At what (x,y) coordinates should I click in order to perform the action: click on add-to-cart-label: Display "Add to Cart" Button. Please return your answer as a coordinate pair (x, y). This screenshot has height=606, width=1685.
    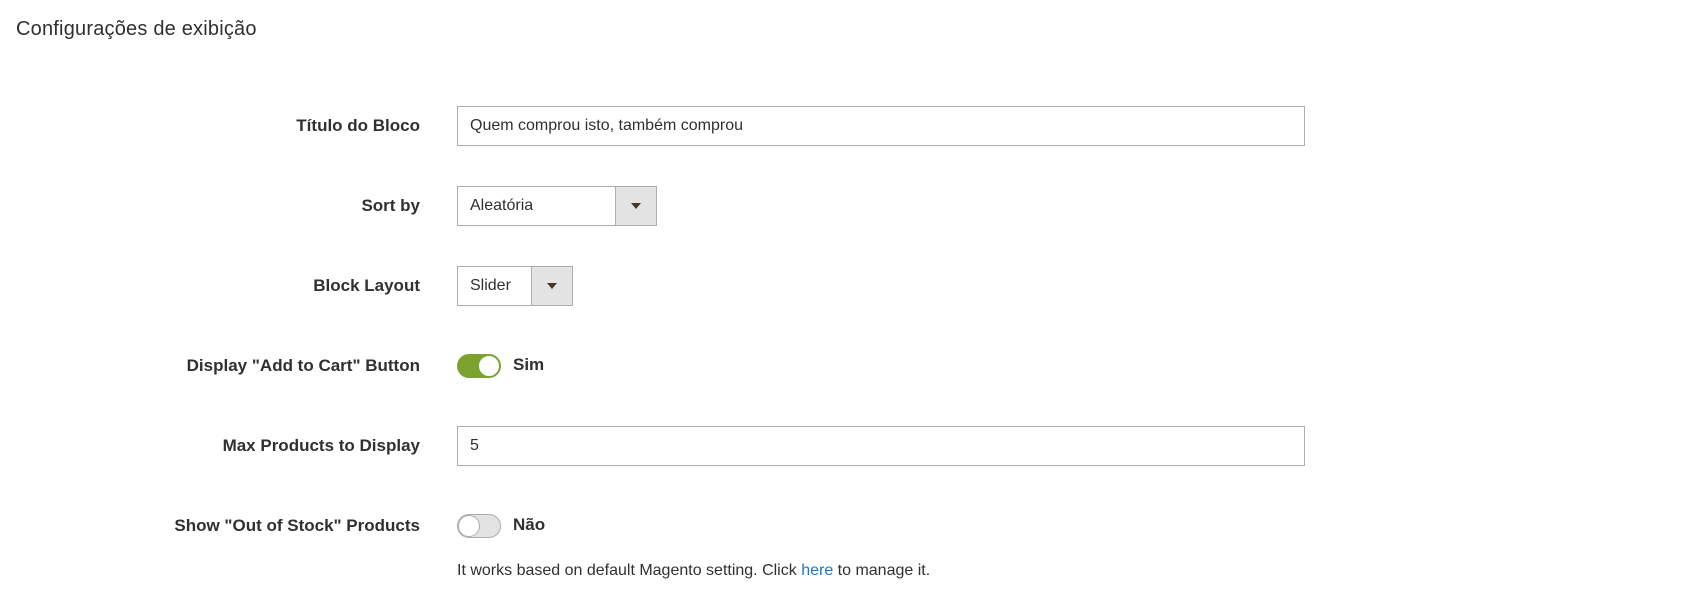
    Looking at the image, I should click on (303, 365).